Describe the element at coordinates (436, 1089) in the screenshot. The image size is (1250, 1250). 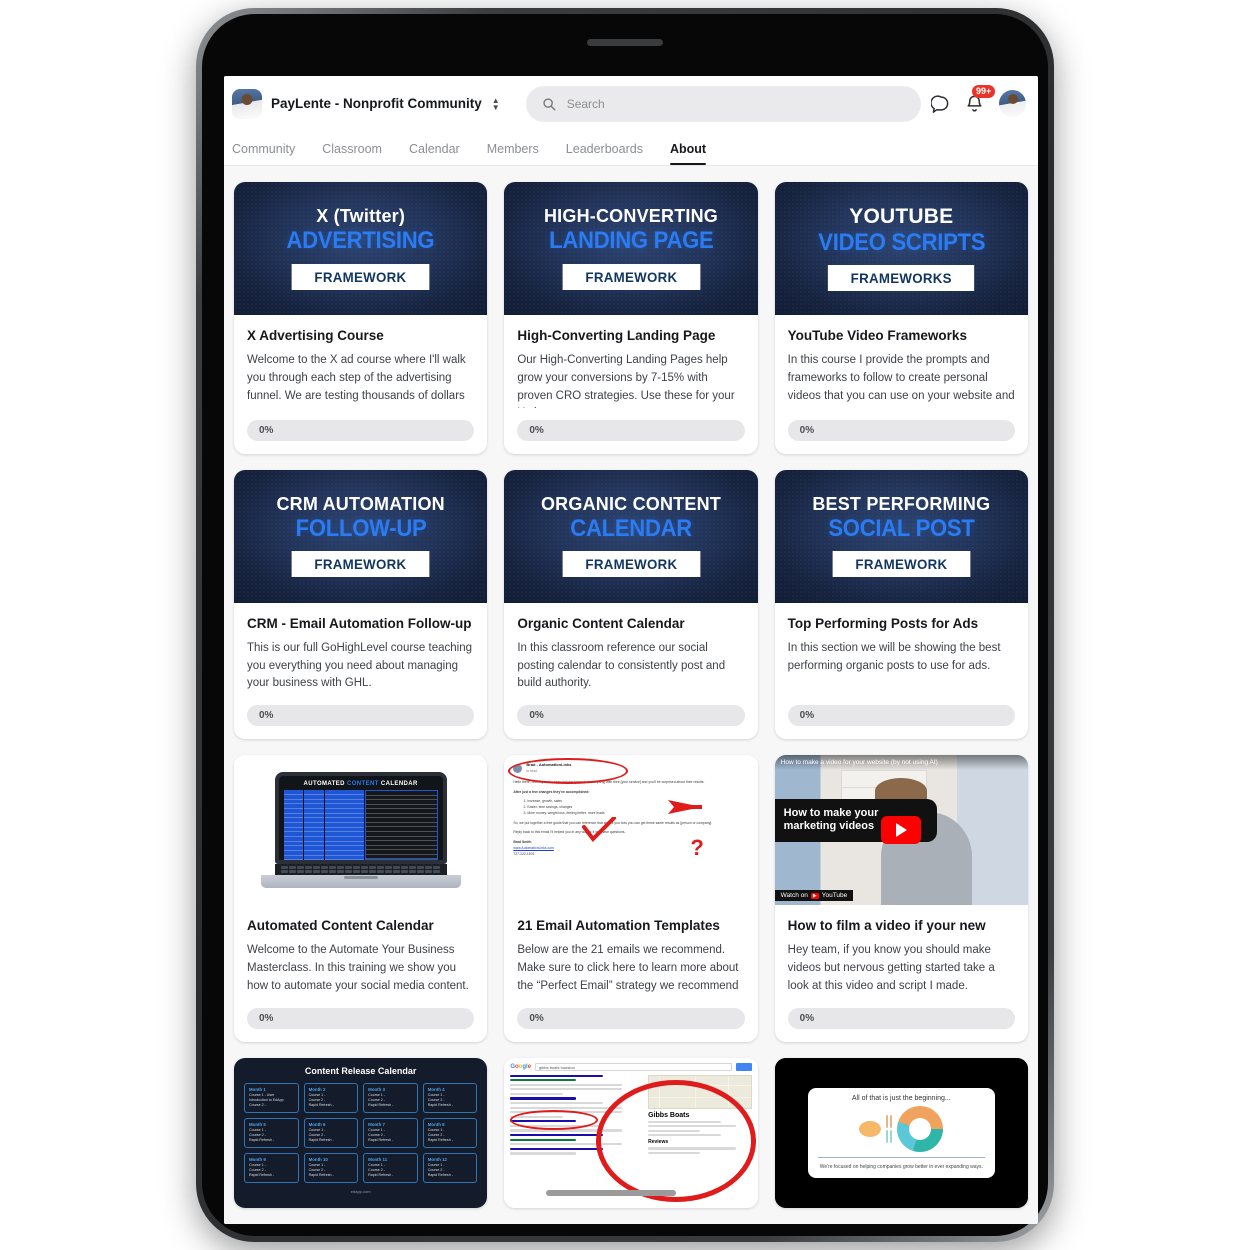
I see `month-label: Month 4` at that location.